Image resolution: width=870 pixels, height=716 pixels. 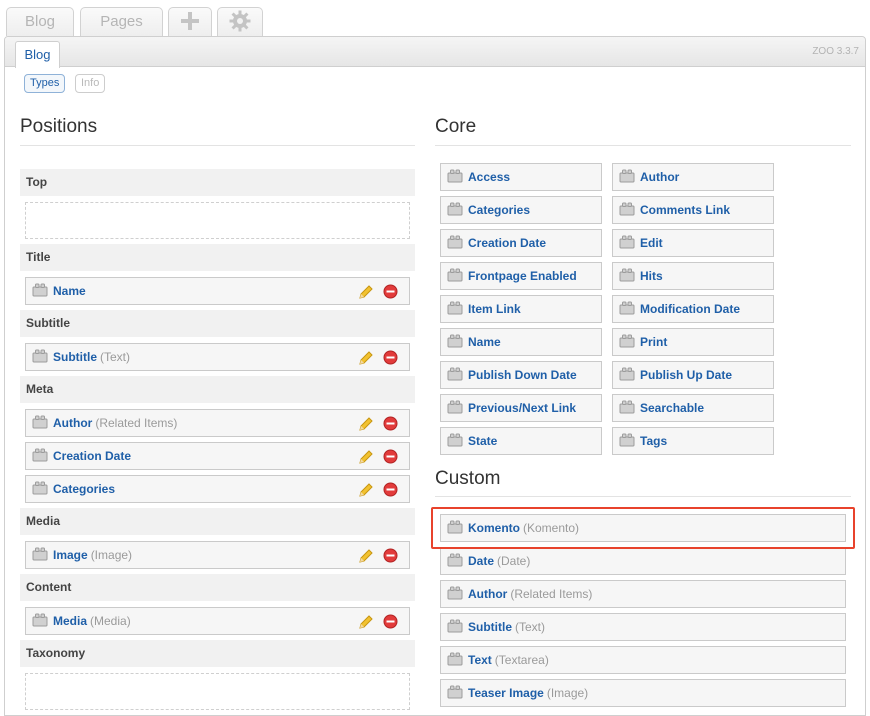 I want to click on element-name: Teaser Image, so click(x=506, y=693).